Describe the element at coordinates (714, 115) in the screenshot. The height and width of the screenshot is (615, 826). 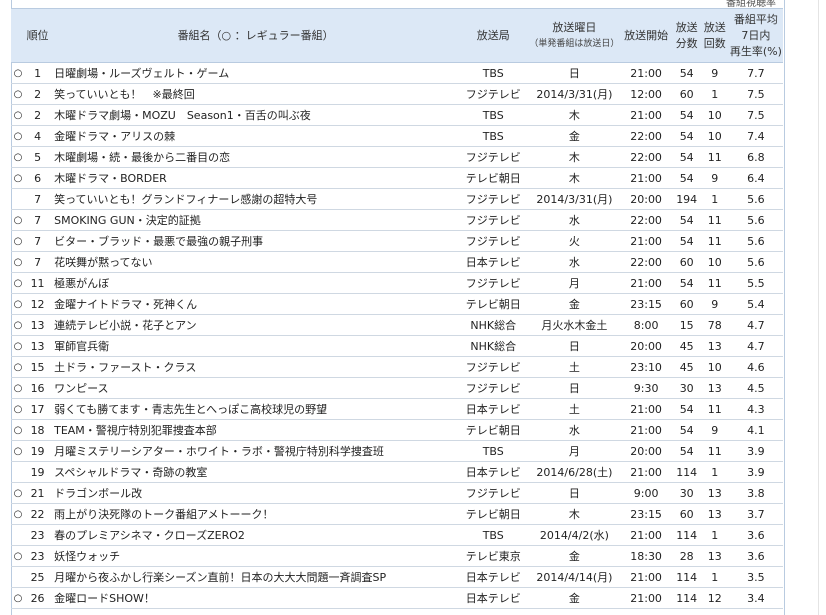
I see `row-count: 10` at that location.